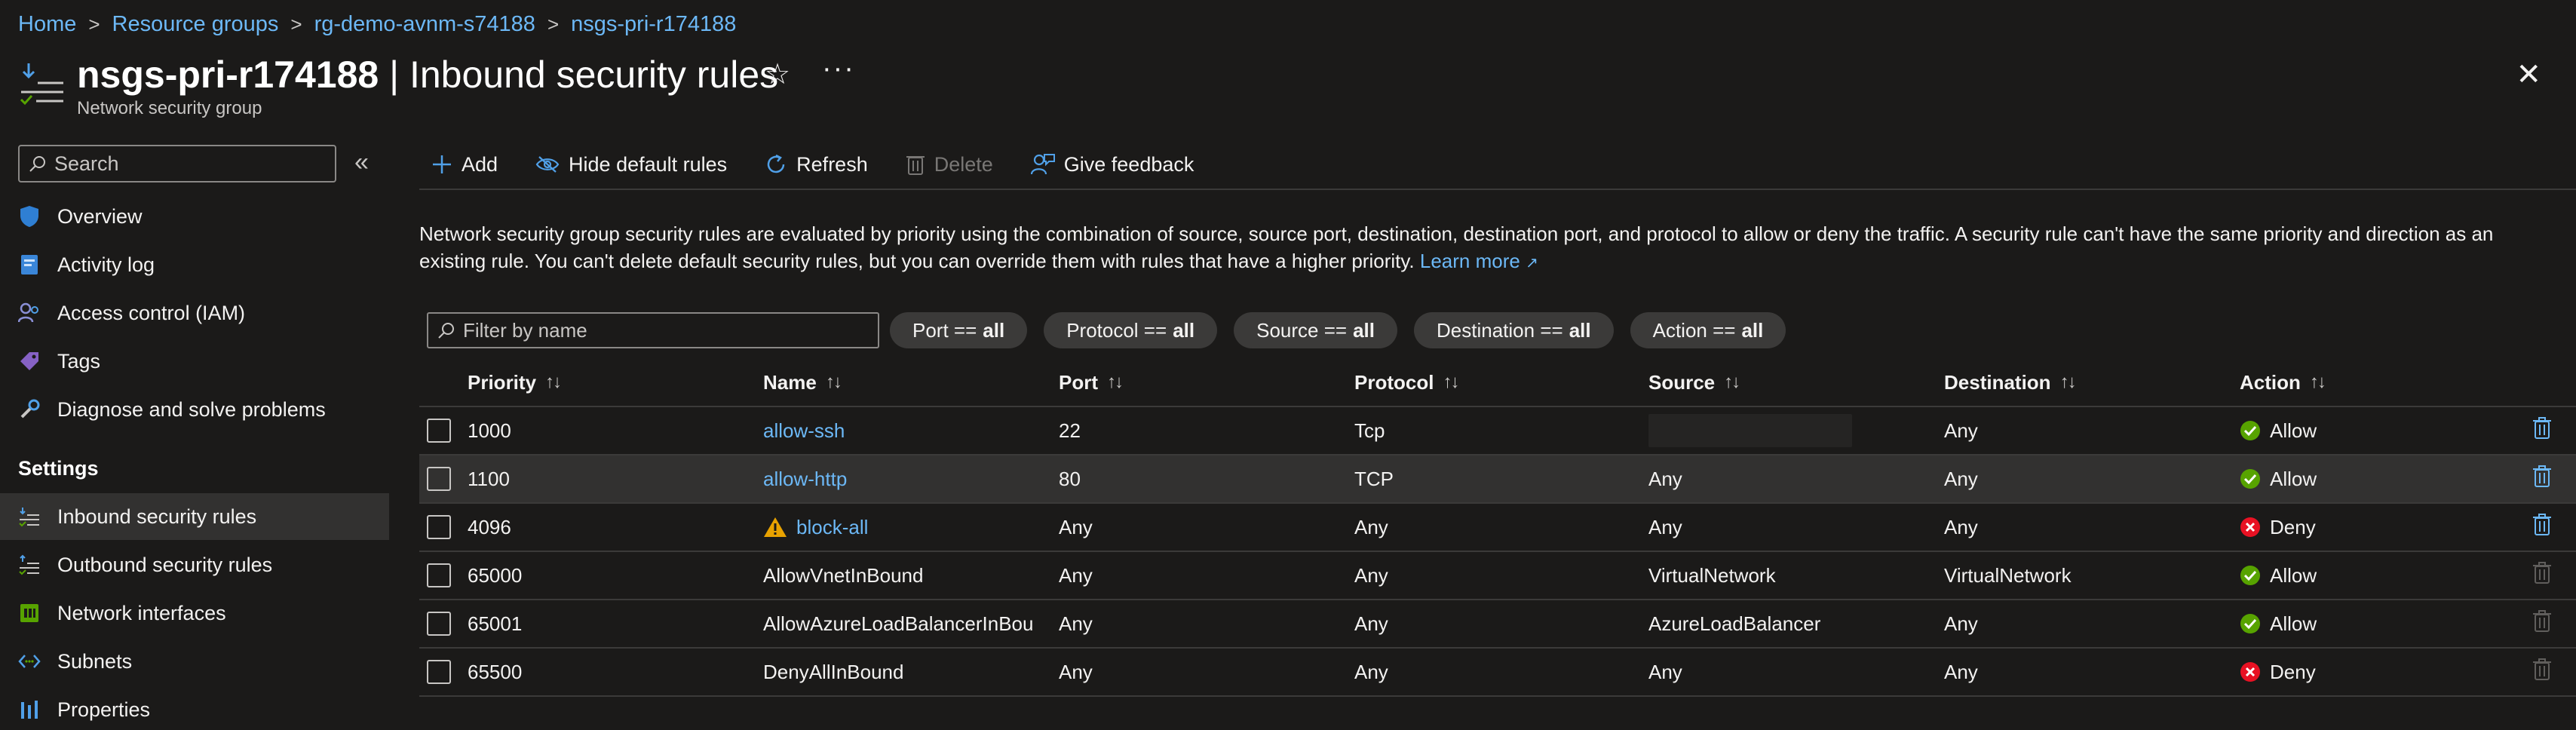 This screenshot has height=730, width=2576. What do you see at coordinates (194, 708) in the screenshot?
I see `sidebar-item-properties: Properties` at bounding box center [194, 708].